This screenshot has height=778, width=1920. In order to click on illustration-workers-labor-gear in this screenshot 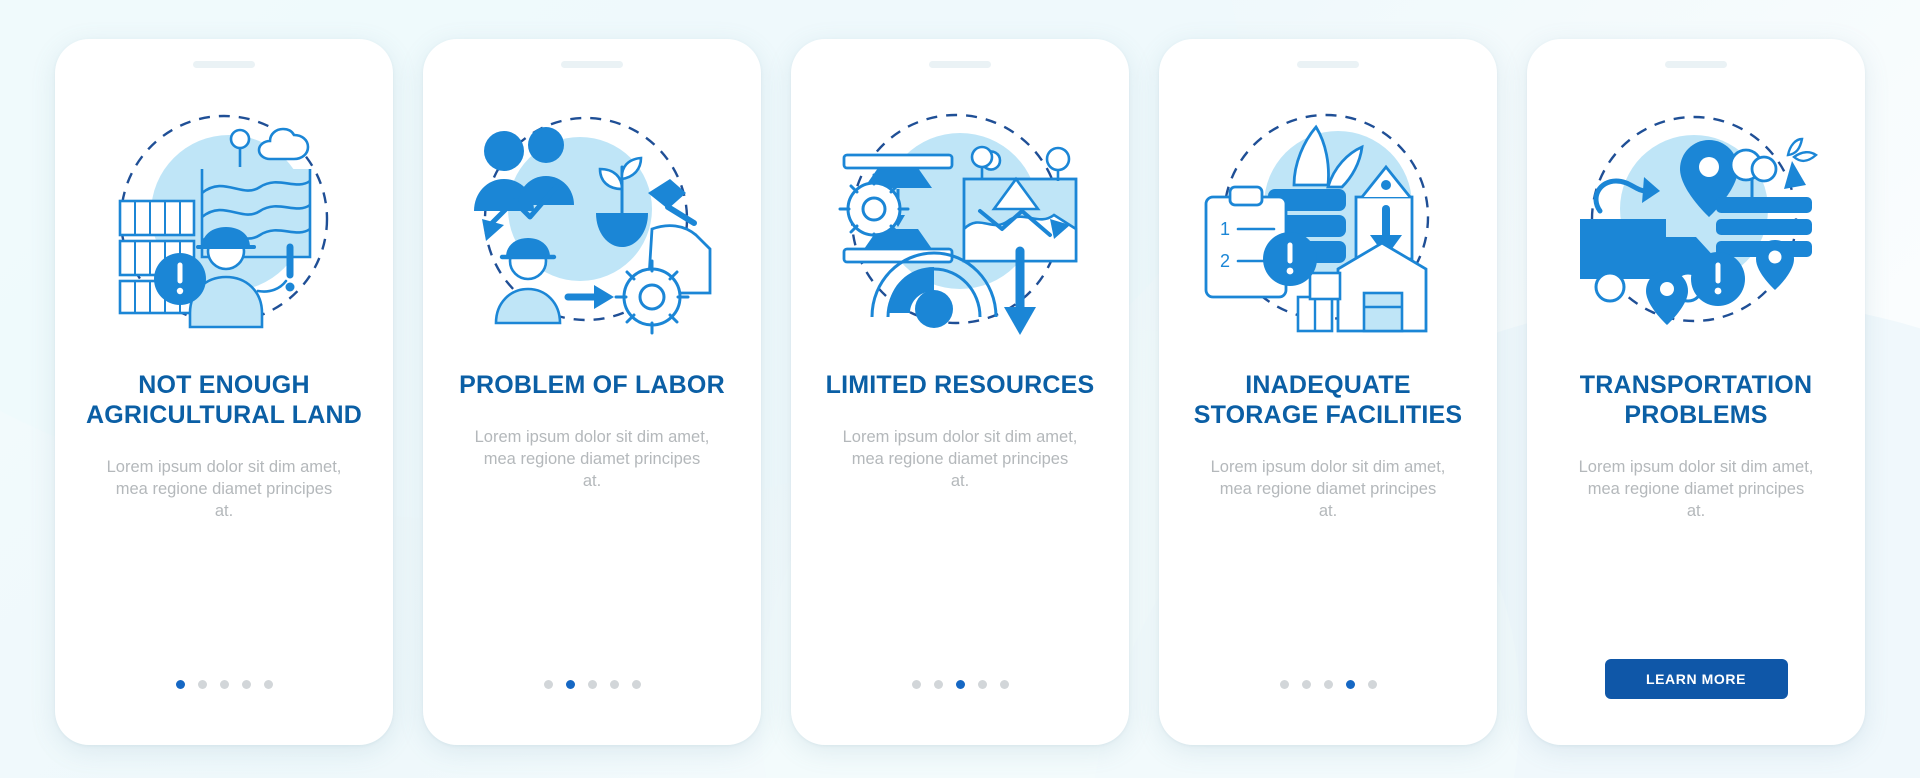, I will do `click(592, 221)`.